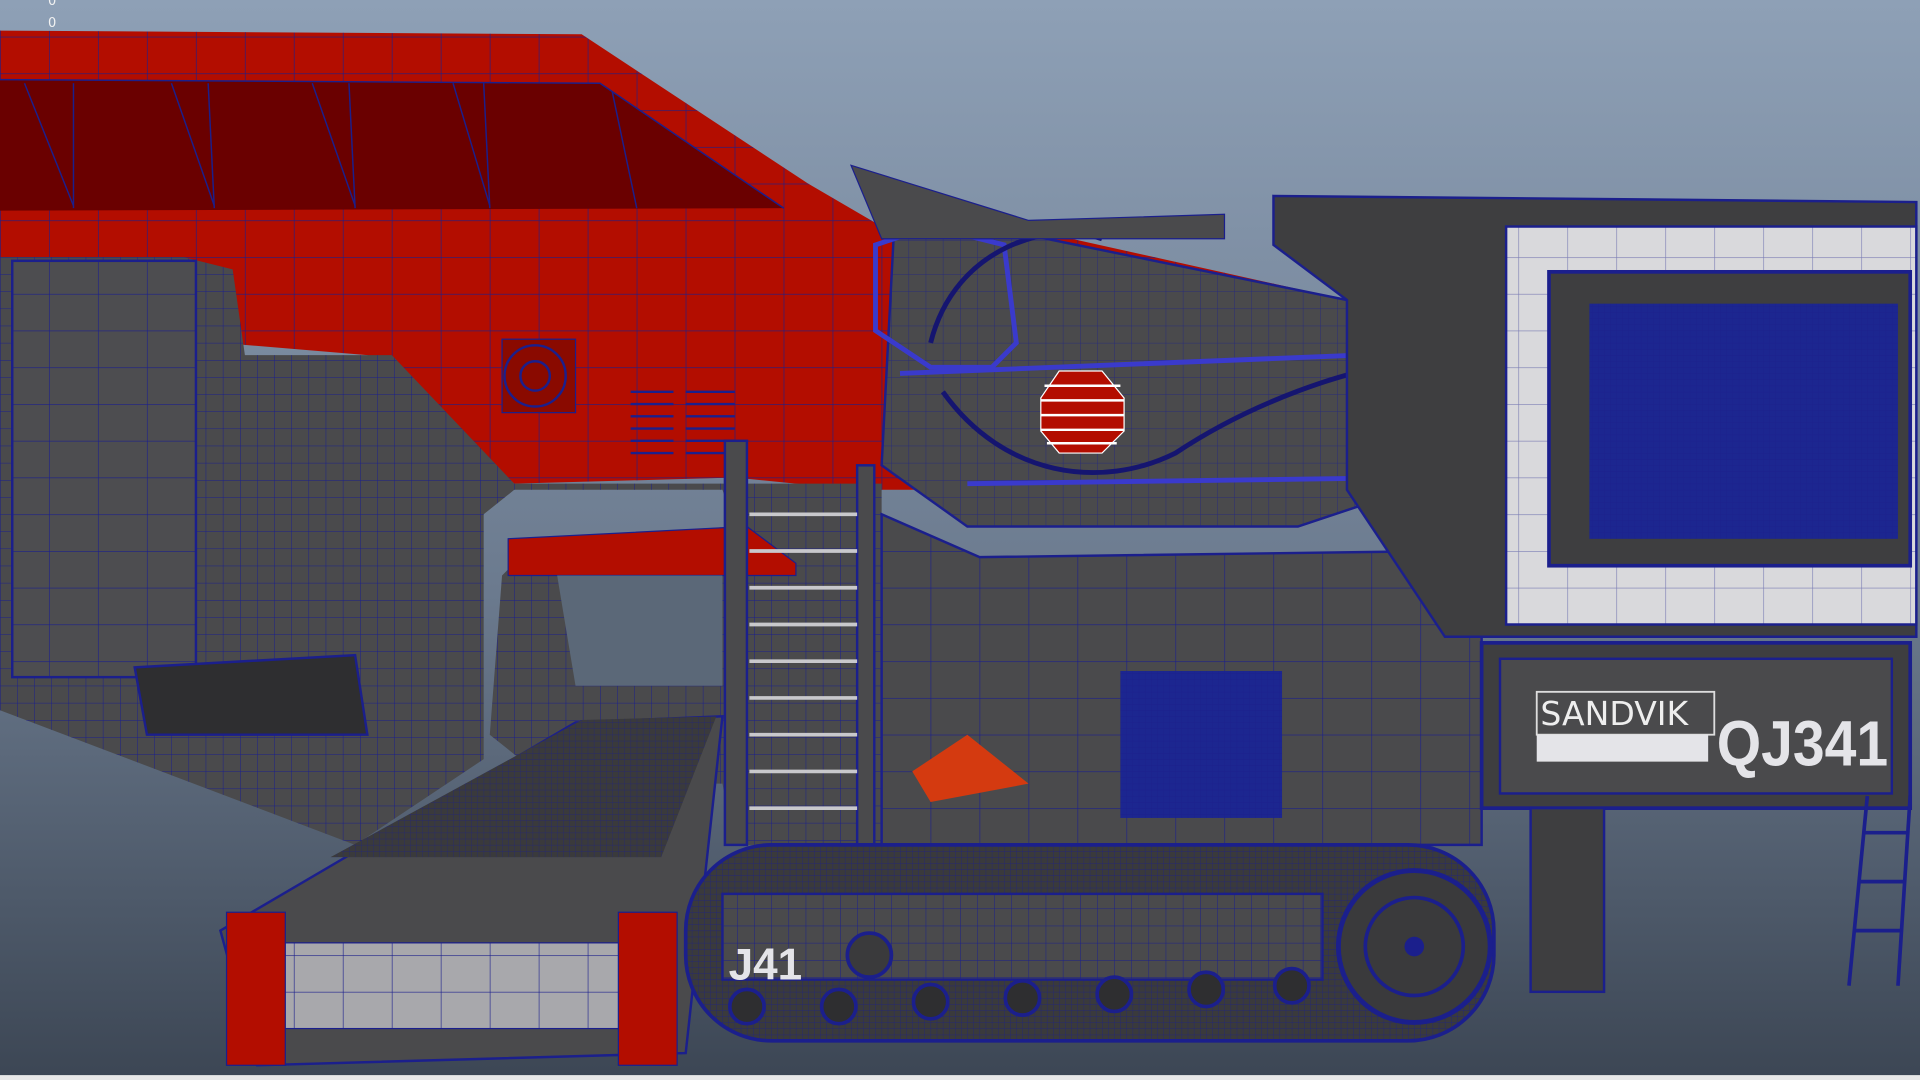 This screenshot has height=1080, width=1920. Describe the element at coordinates (1089, 943) in the screenshot. I see `crawler-track: J41` at that location.